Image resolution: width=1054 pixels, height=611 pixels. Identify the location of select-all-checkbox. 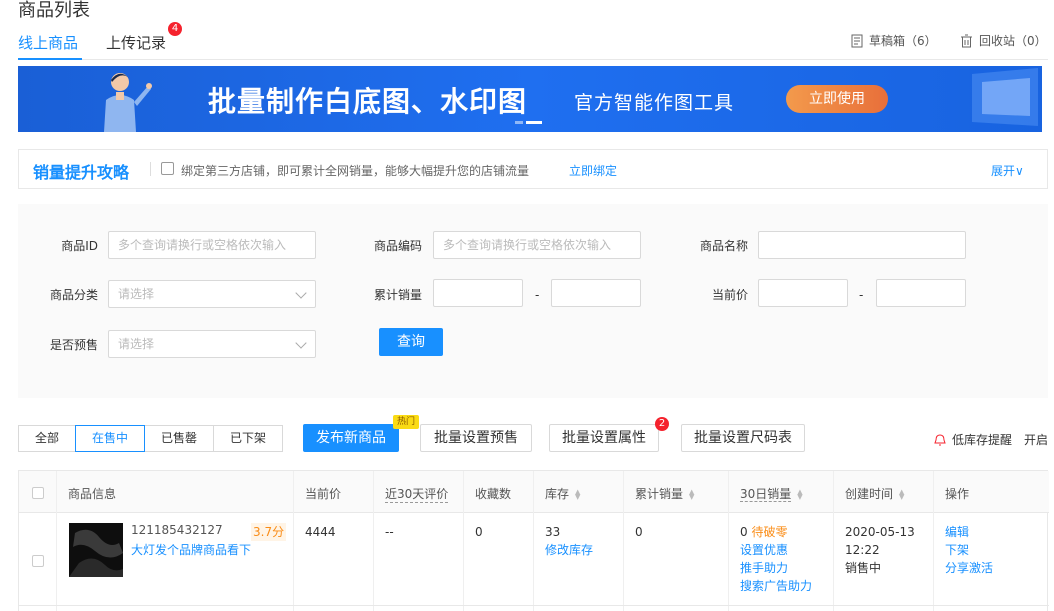
(38, 493).